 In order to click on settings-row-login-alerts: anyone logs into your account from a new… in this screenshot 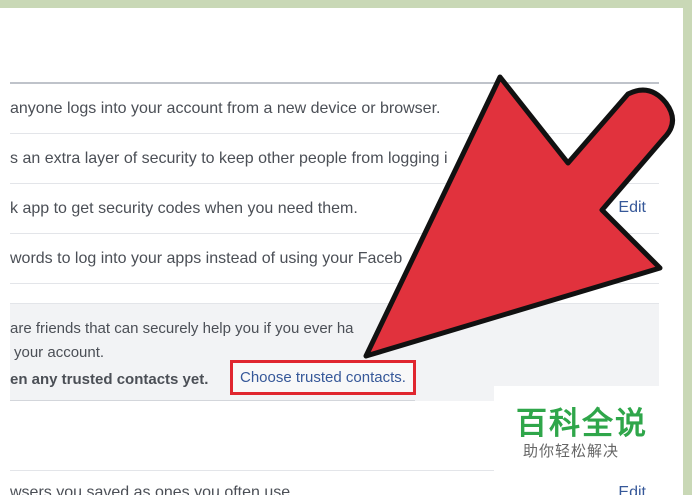, I will do `click(334, 108)`.